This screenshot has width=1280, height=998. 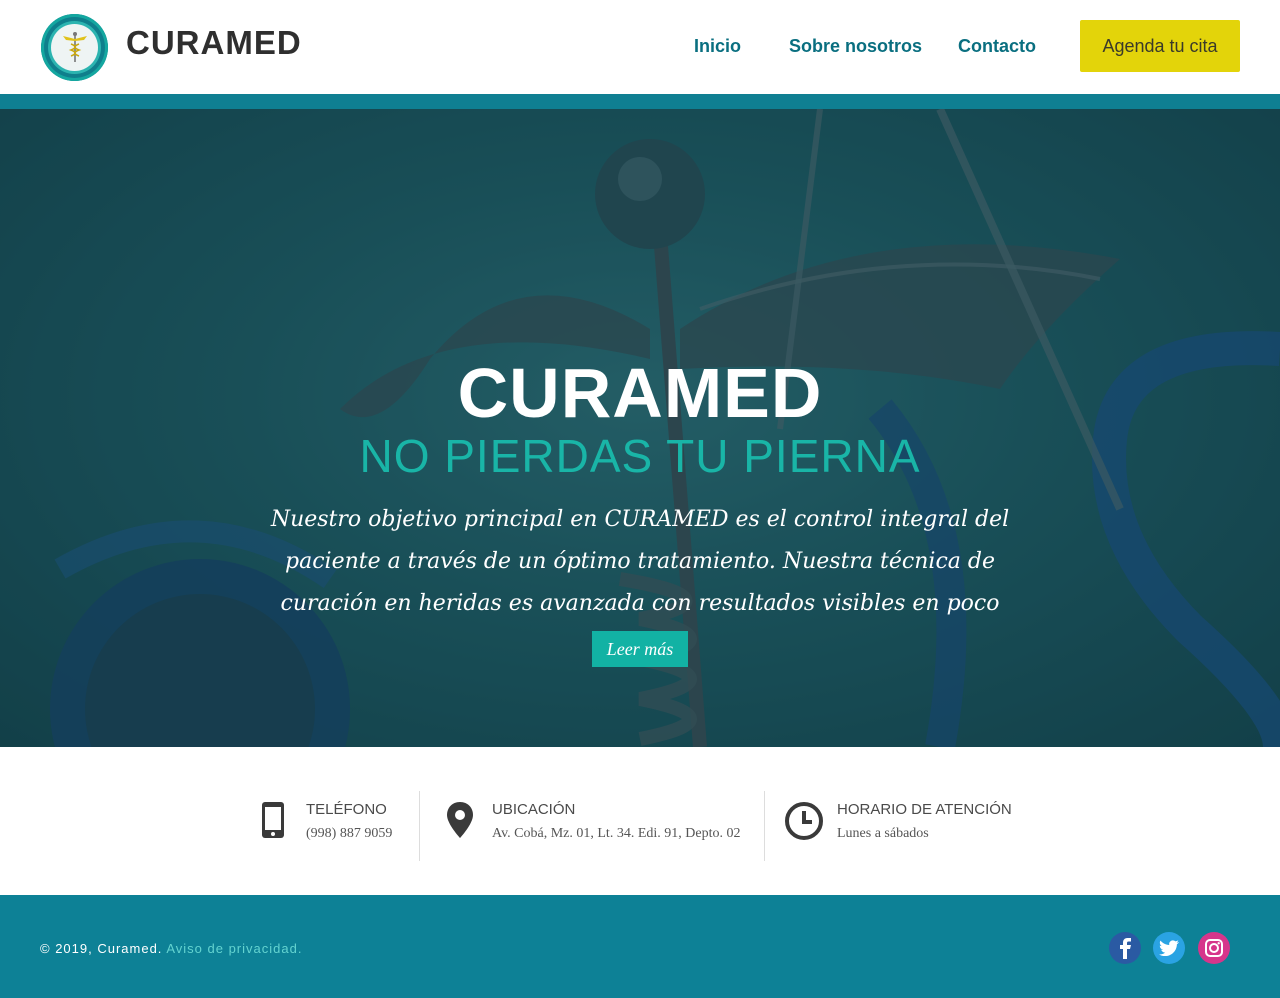 What do you see at coordinates (346, 809) in the screenshot?
I see `phone-label: TELÉFONO` at bounding box center [346, 809].